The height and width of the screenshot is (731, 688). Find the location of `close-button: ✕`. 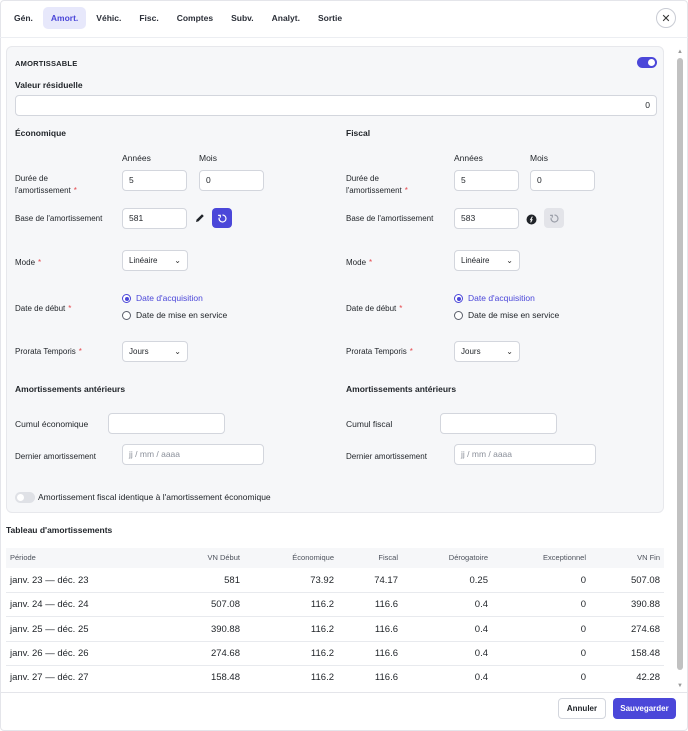

close-button: ✕ is located at coordinates (666, 18).